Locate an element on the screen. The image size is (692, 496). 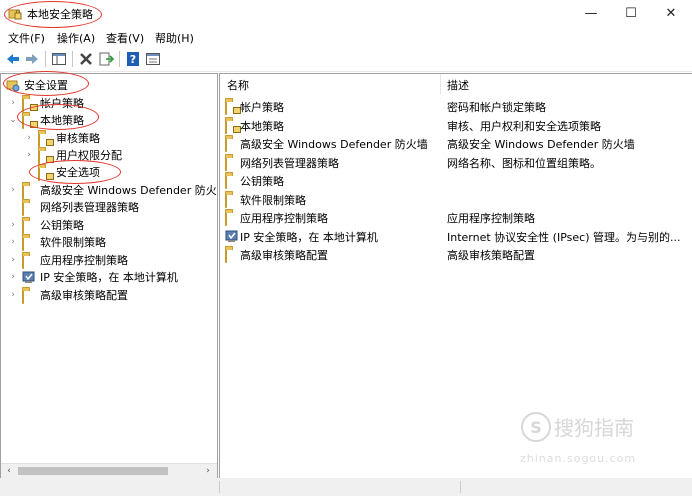
list-item: 软件限制策略 is located at coordinates (457, 199).